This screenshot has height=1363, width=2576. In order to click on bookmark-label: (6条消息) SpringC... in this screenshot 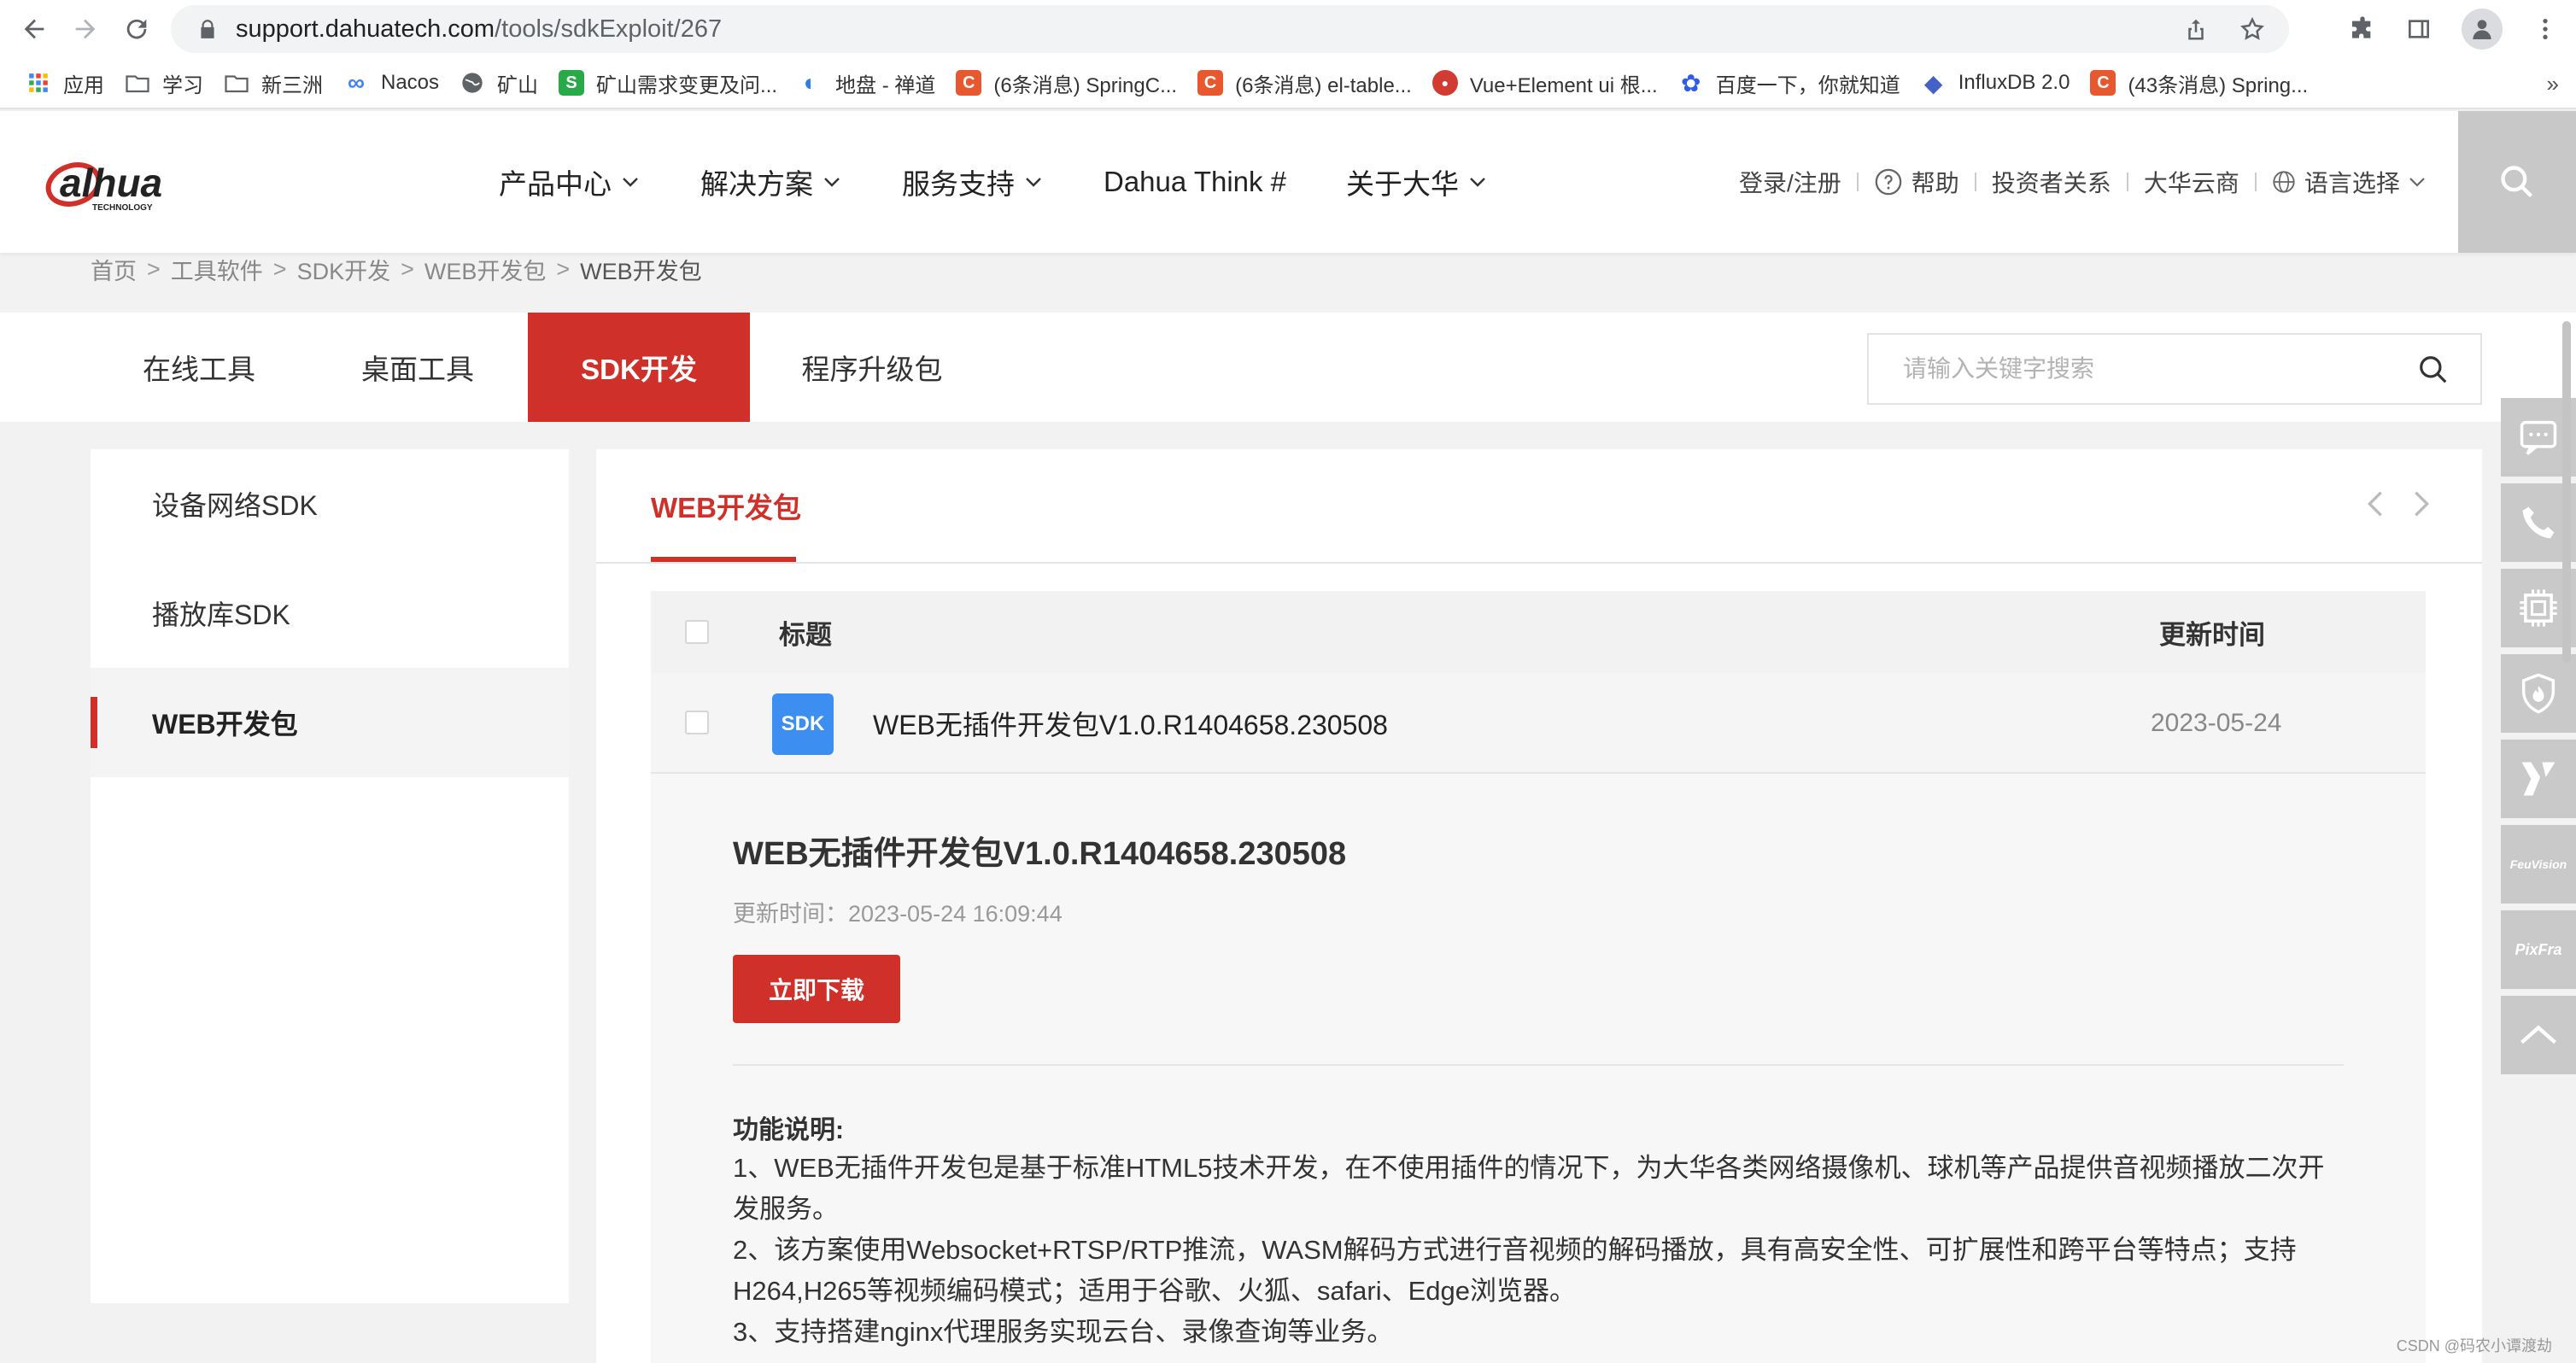, I will do `click(1085, 85)`.